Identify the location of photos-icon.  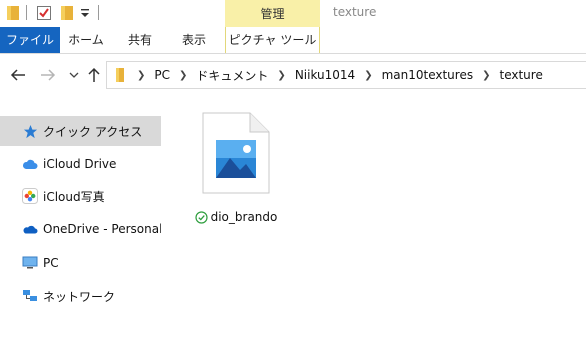
(30, 196).